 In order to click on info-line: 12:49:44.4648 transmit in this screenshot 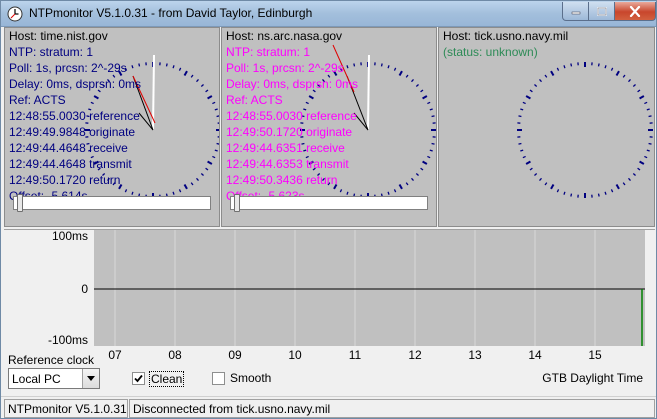, I will do `click(70, 164)`.